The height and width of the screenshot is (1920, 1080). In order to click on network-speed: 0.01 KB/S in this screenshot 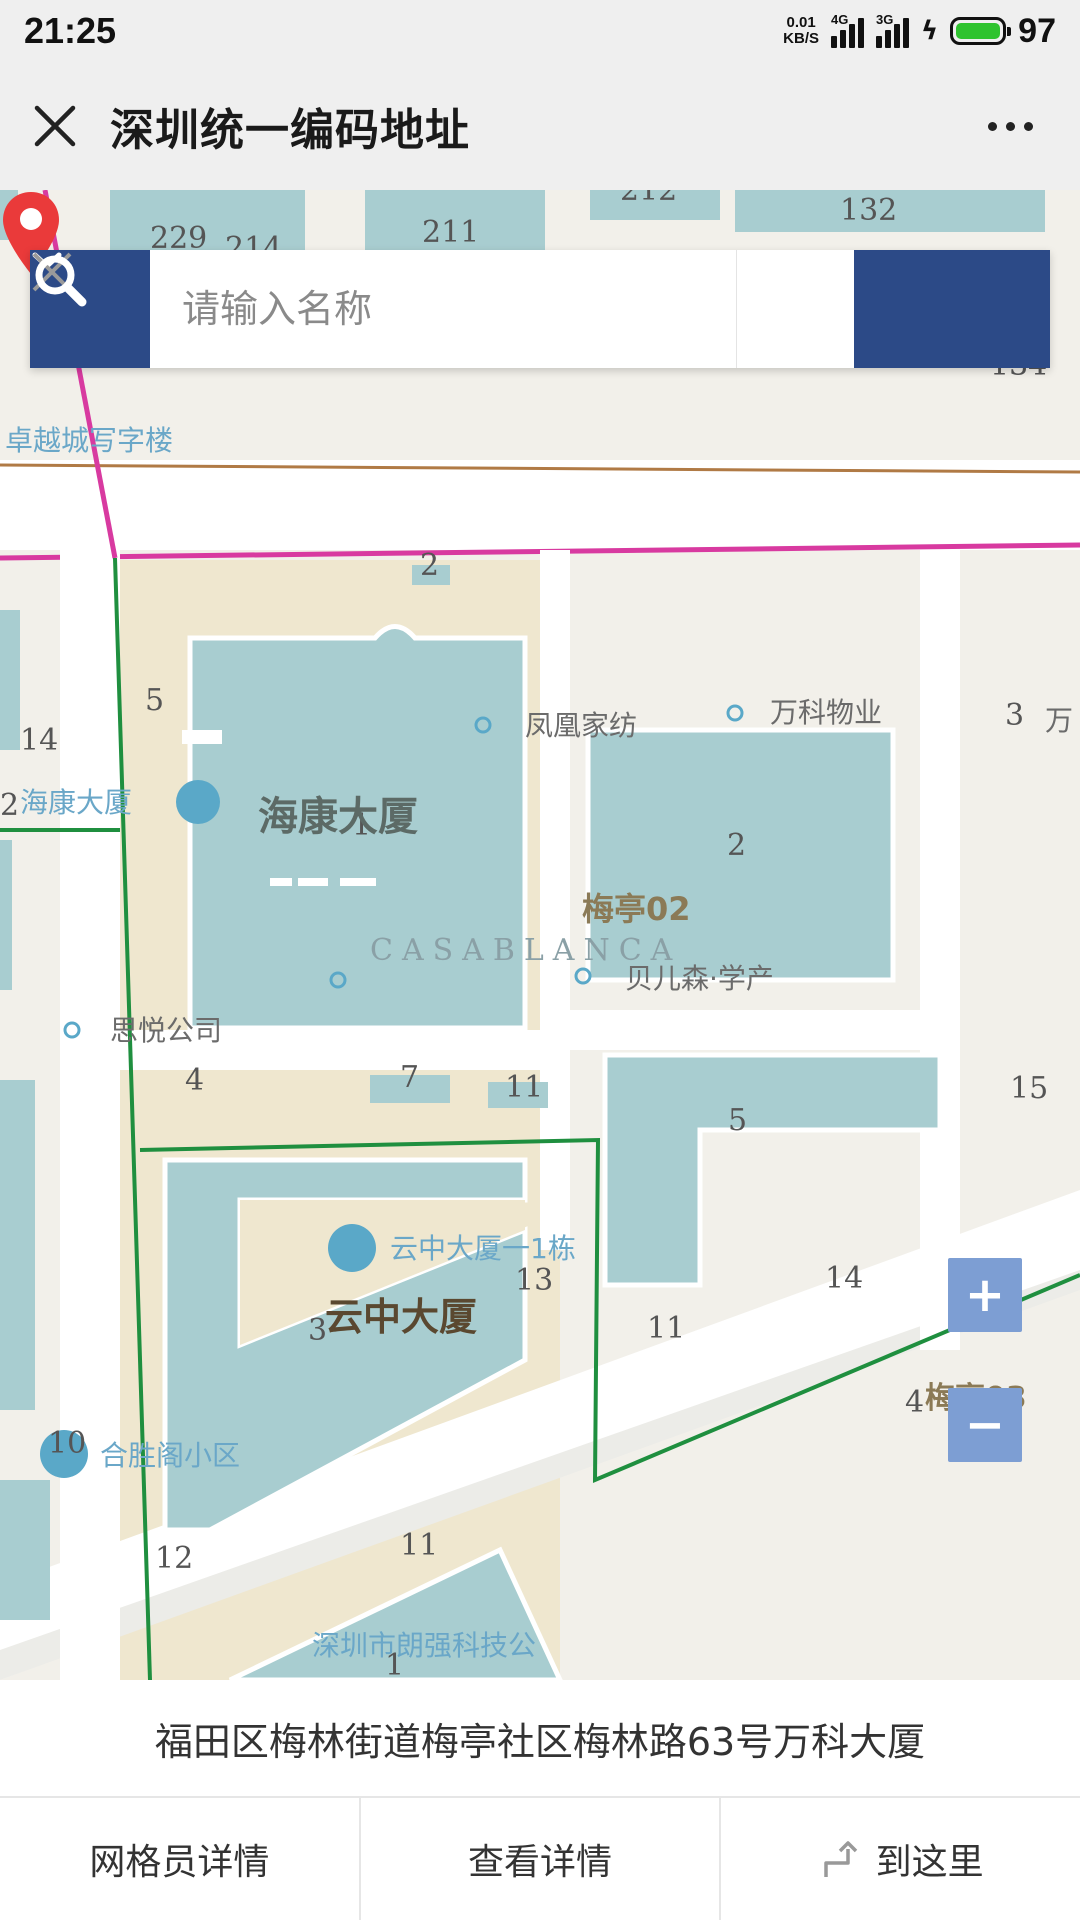, I will do `click(801, 31)`.